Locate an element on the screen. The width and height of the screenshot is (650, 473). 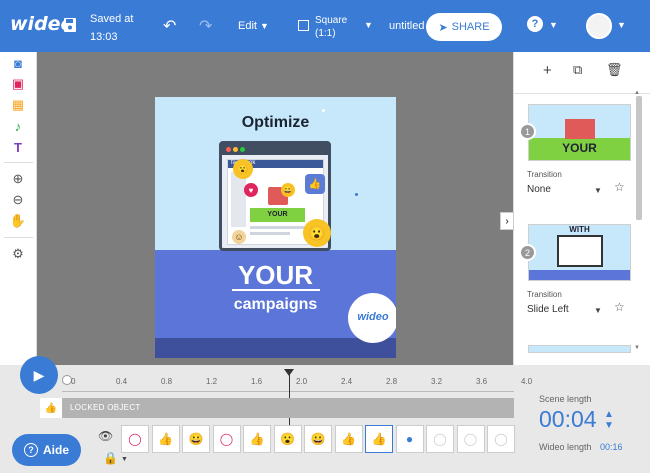
chevron-right-icon: › is located at coordinates (507, 221).